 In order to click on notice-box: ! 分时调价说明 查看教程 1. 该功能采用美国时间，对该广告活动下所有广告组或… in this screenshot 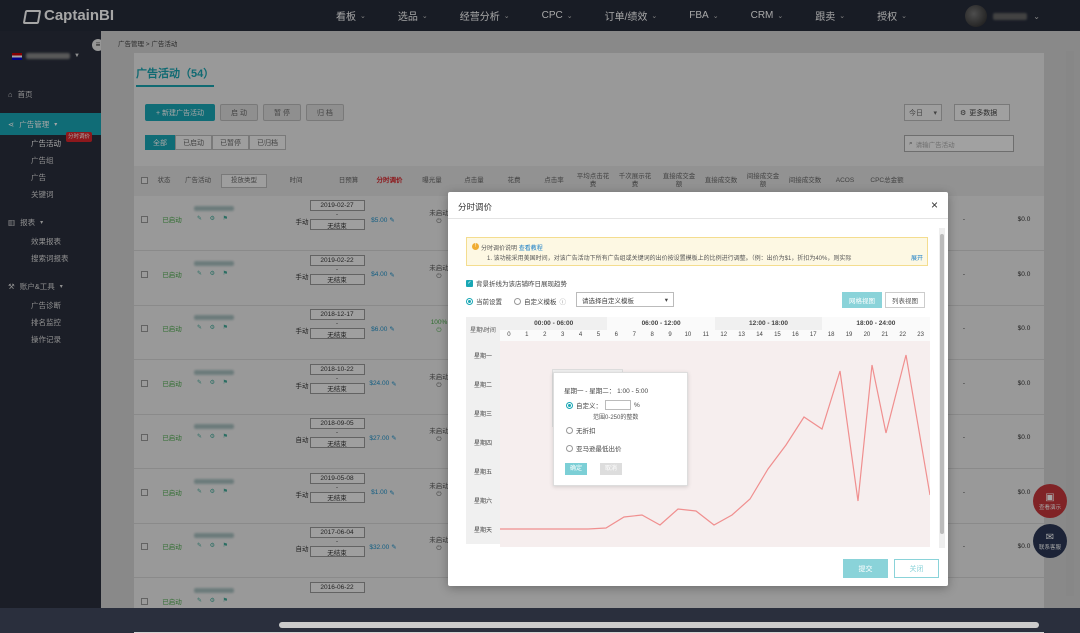, I will do `click(697, 251)`.